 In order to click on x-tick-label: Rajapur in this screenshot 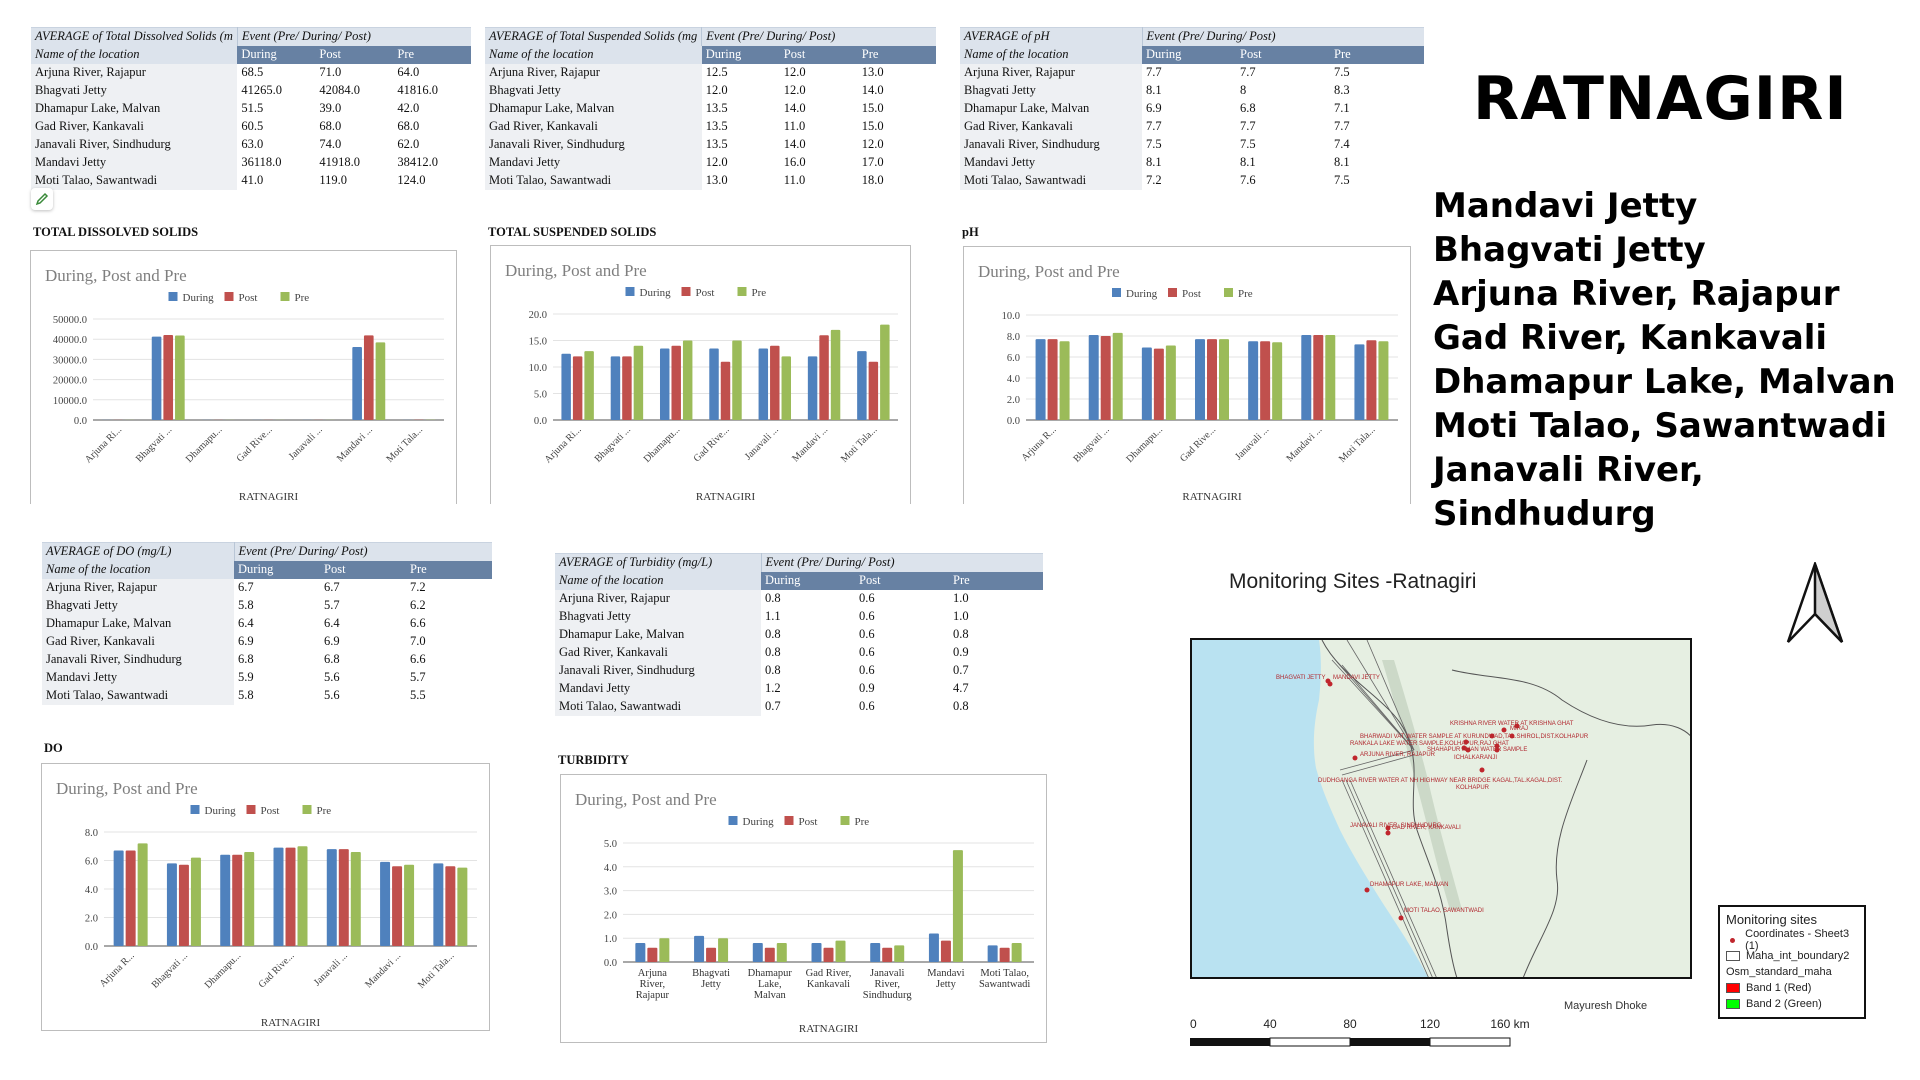, I will do `click(653, 995)`.